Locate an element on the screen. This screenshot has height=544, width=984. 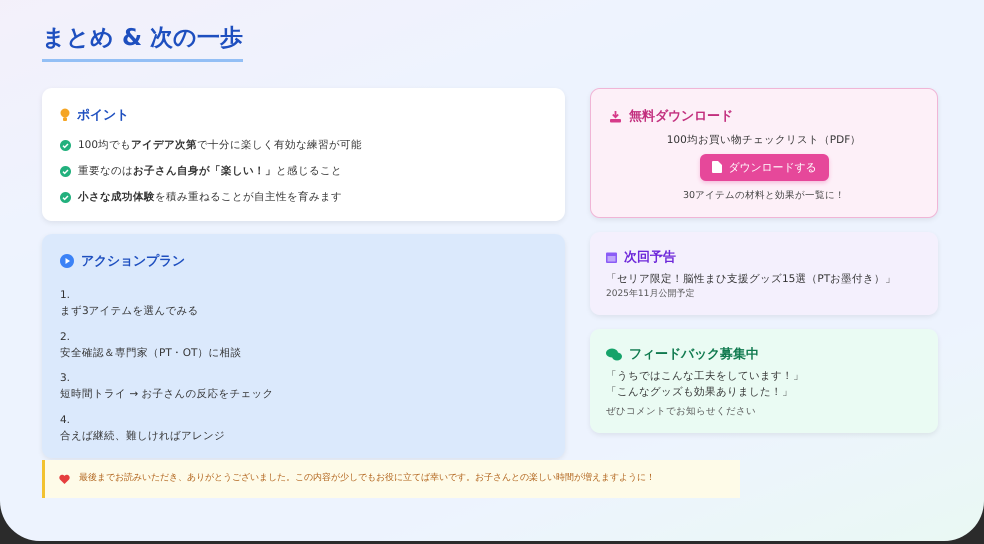
step-text: まず3アイテムを選んでみる is located at coordinates (130, 311).